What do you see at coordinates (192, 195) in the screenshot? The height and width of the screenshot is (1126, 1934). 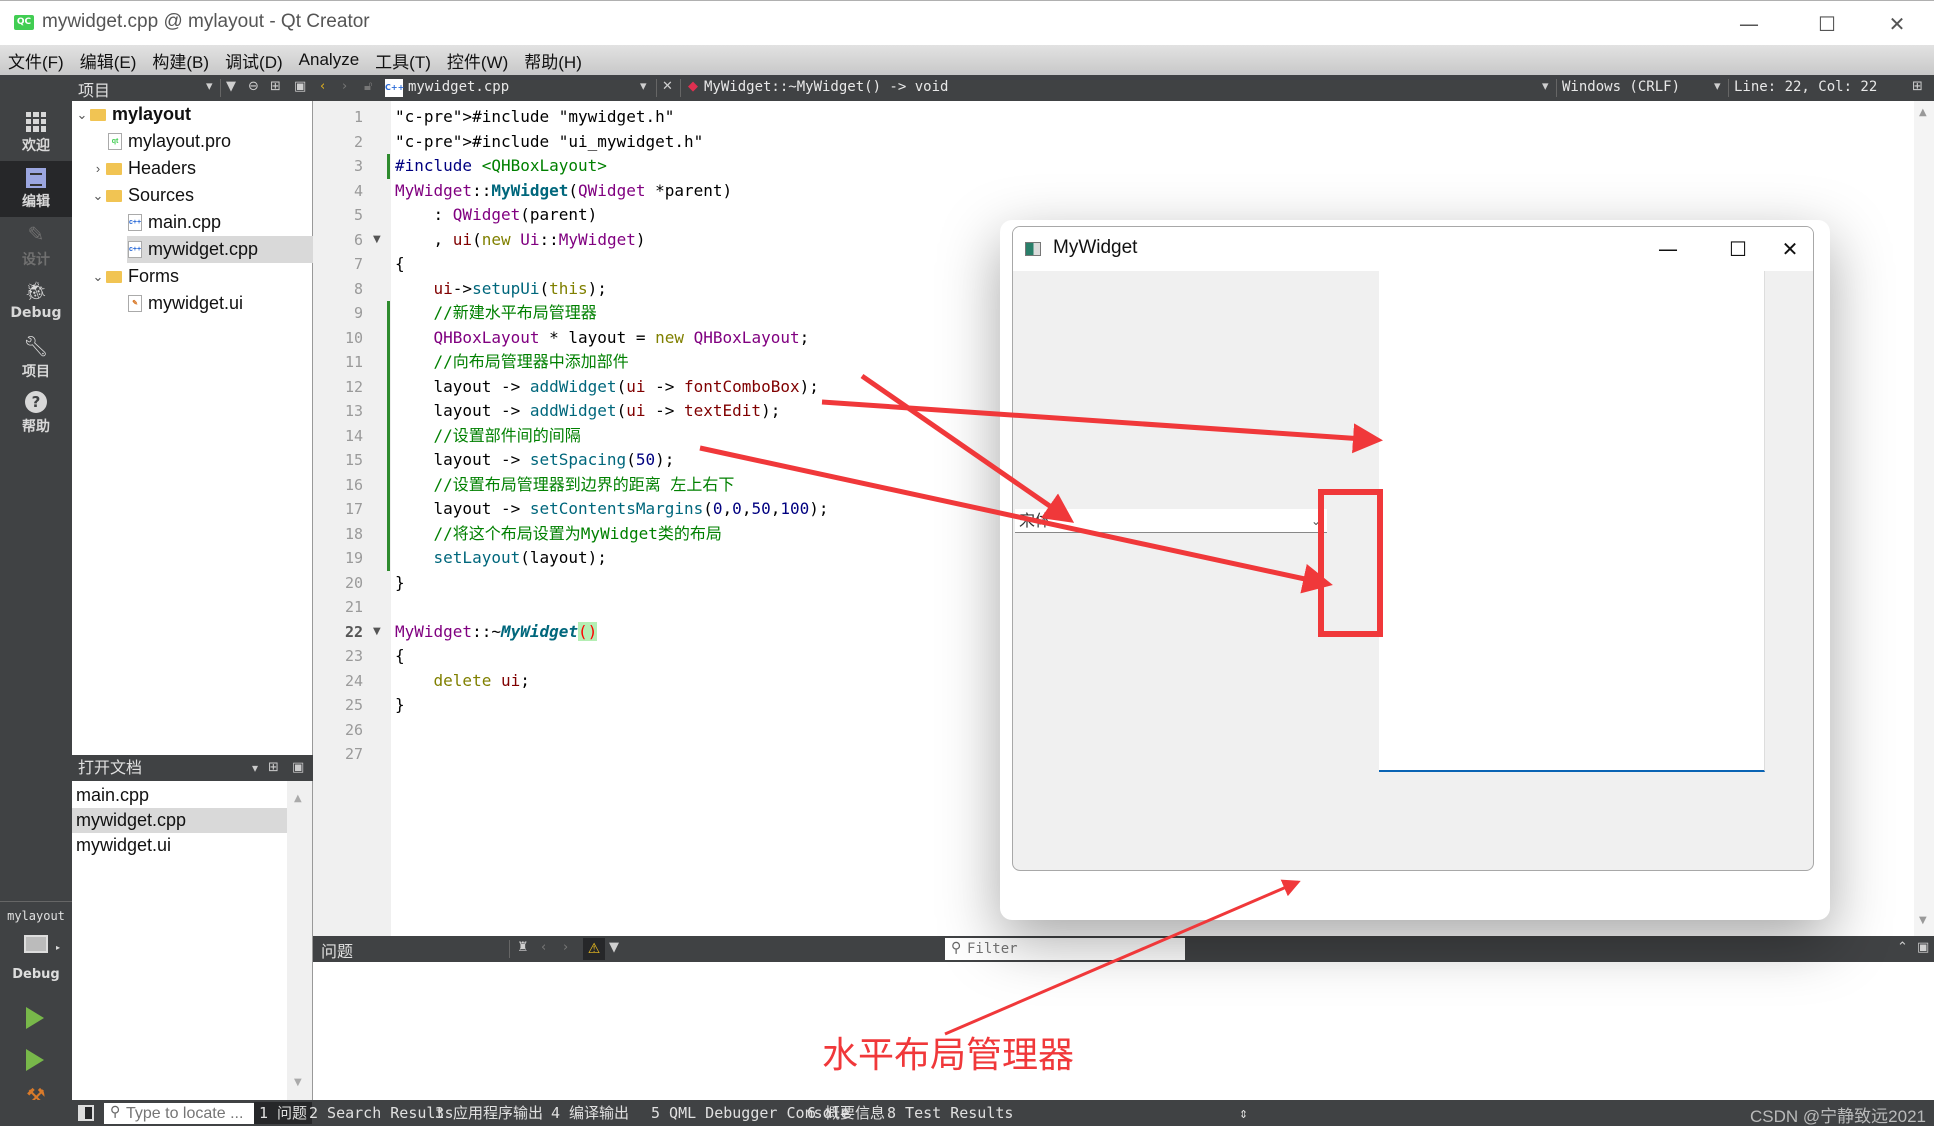 I see `tree-item-sources: ⌄ Sources` at bounding box center [192, 195].